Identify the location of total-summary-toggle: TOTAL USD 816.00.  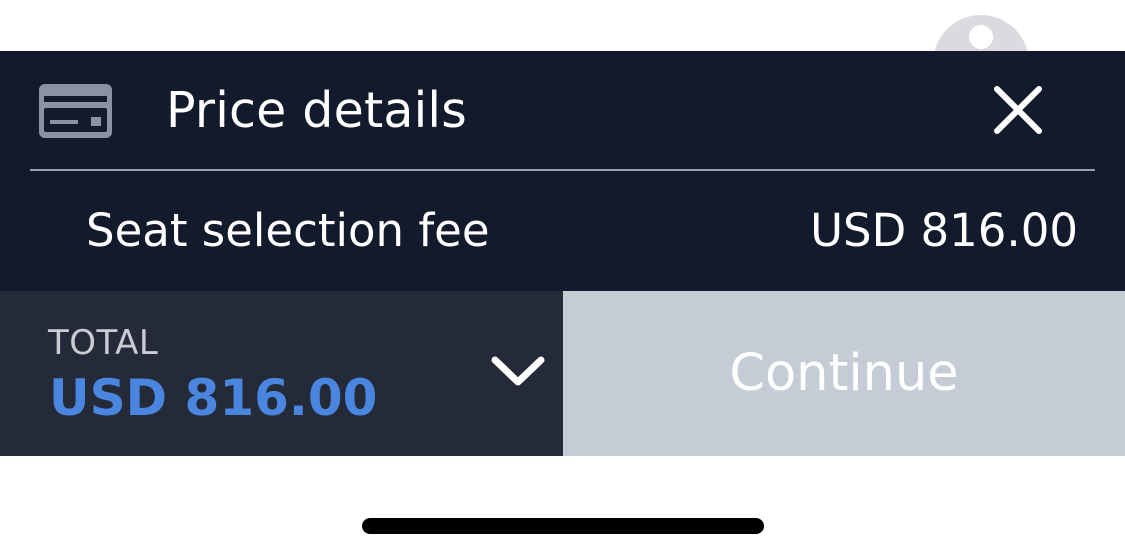
(281, 373).